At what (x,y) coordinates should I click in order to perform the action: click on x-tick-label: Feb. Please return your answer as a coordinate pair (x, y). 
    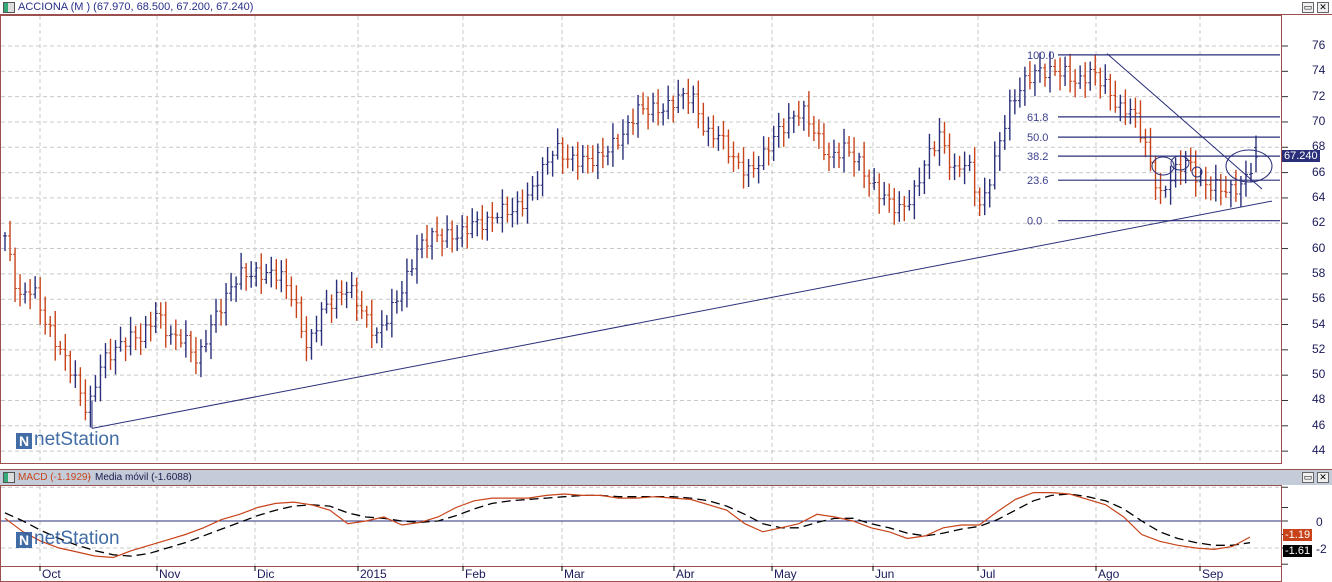
    Looking at the image, I should click on (475, 574).